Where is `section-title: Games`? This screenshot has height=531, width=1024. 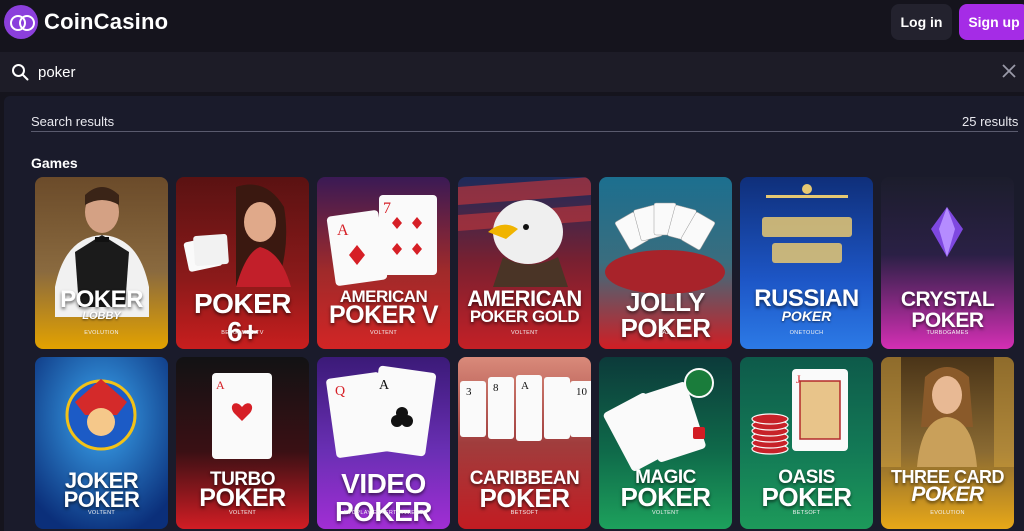 section-title: Games is located at coordinates (54, 163).